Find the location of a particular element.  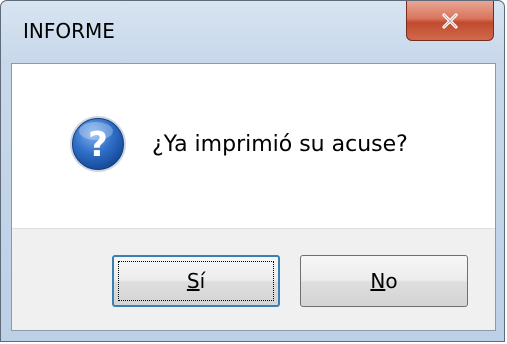

window-title: INFORME is located at coordinates (69, 31).